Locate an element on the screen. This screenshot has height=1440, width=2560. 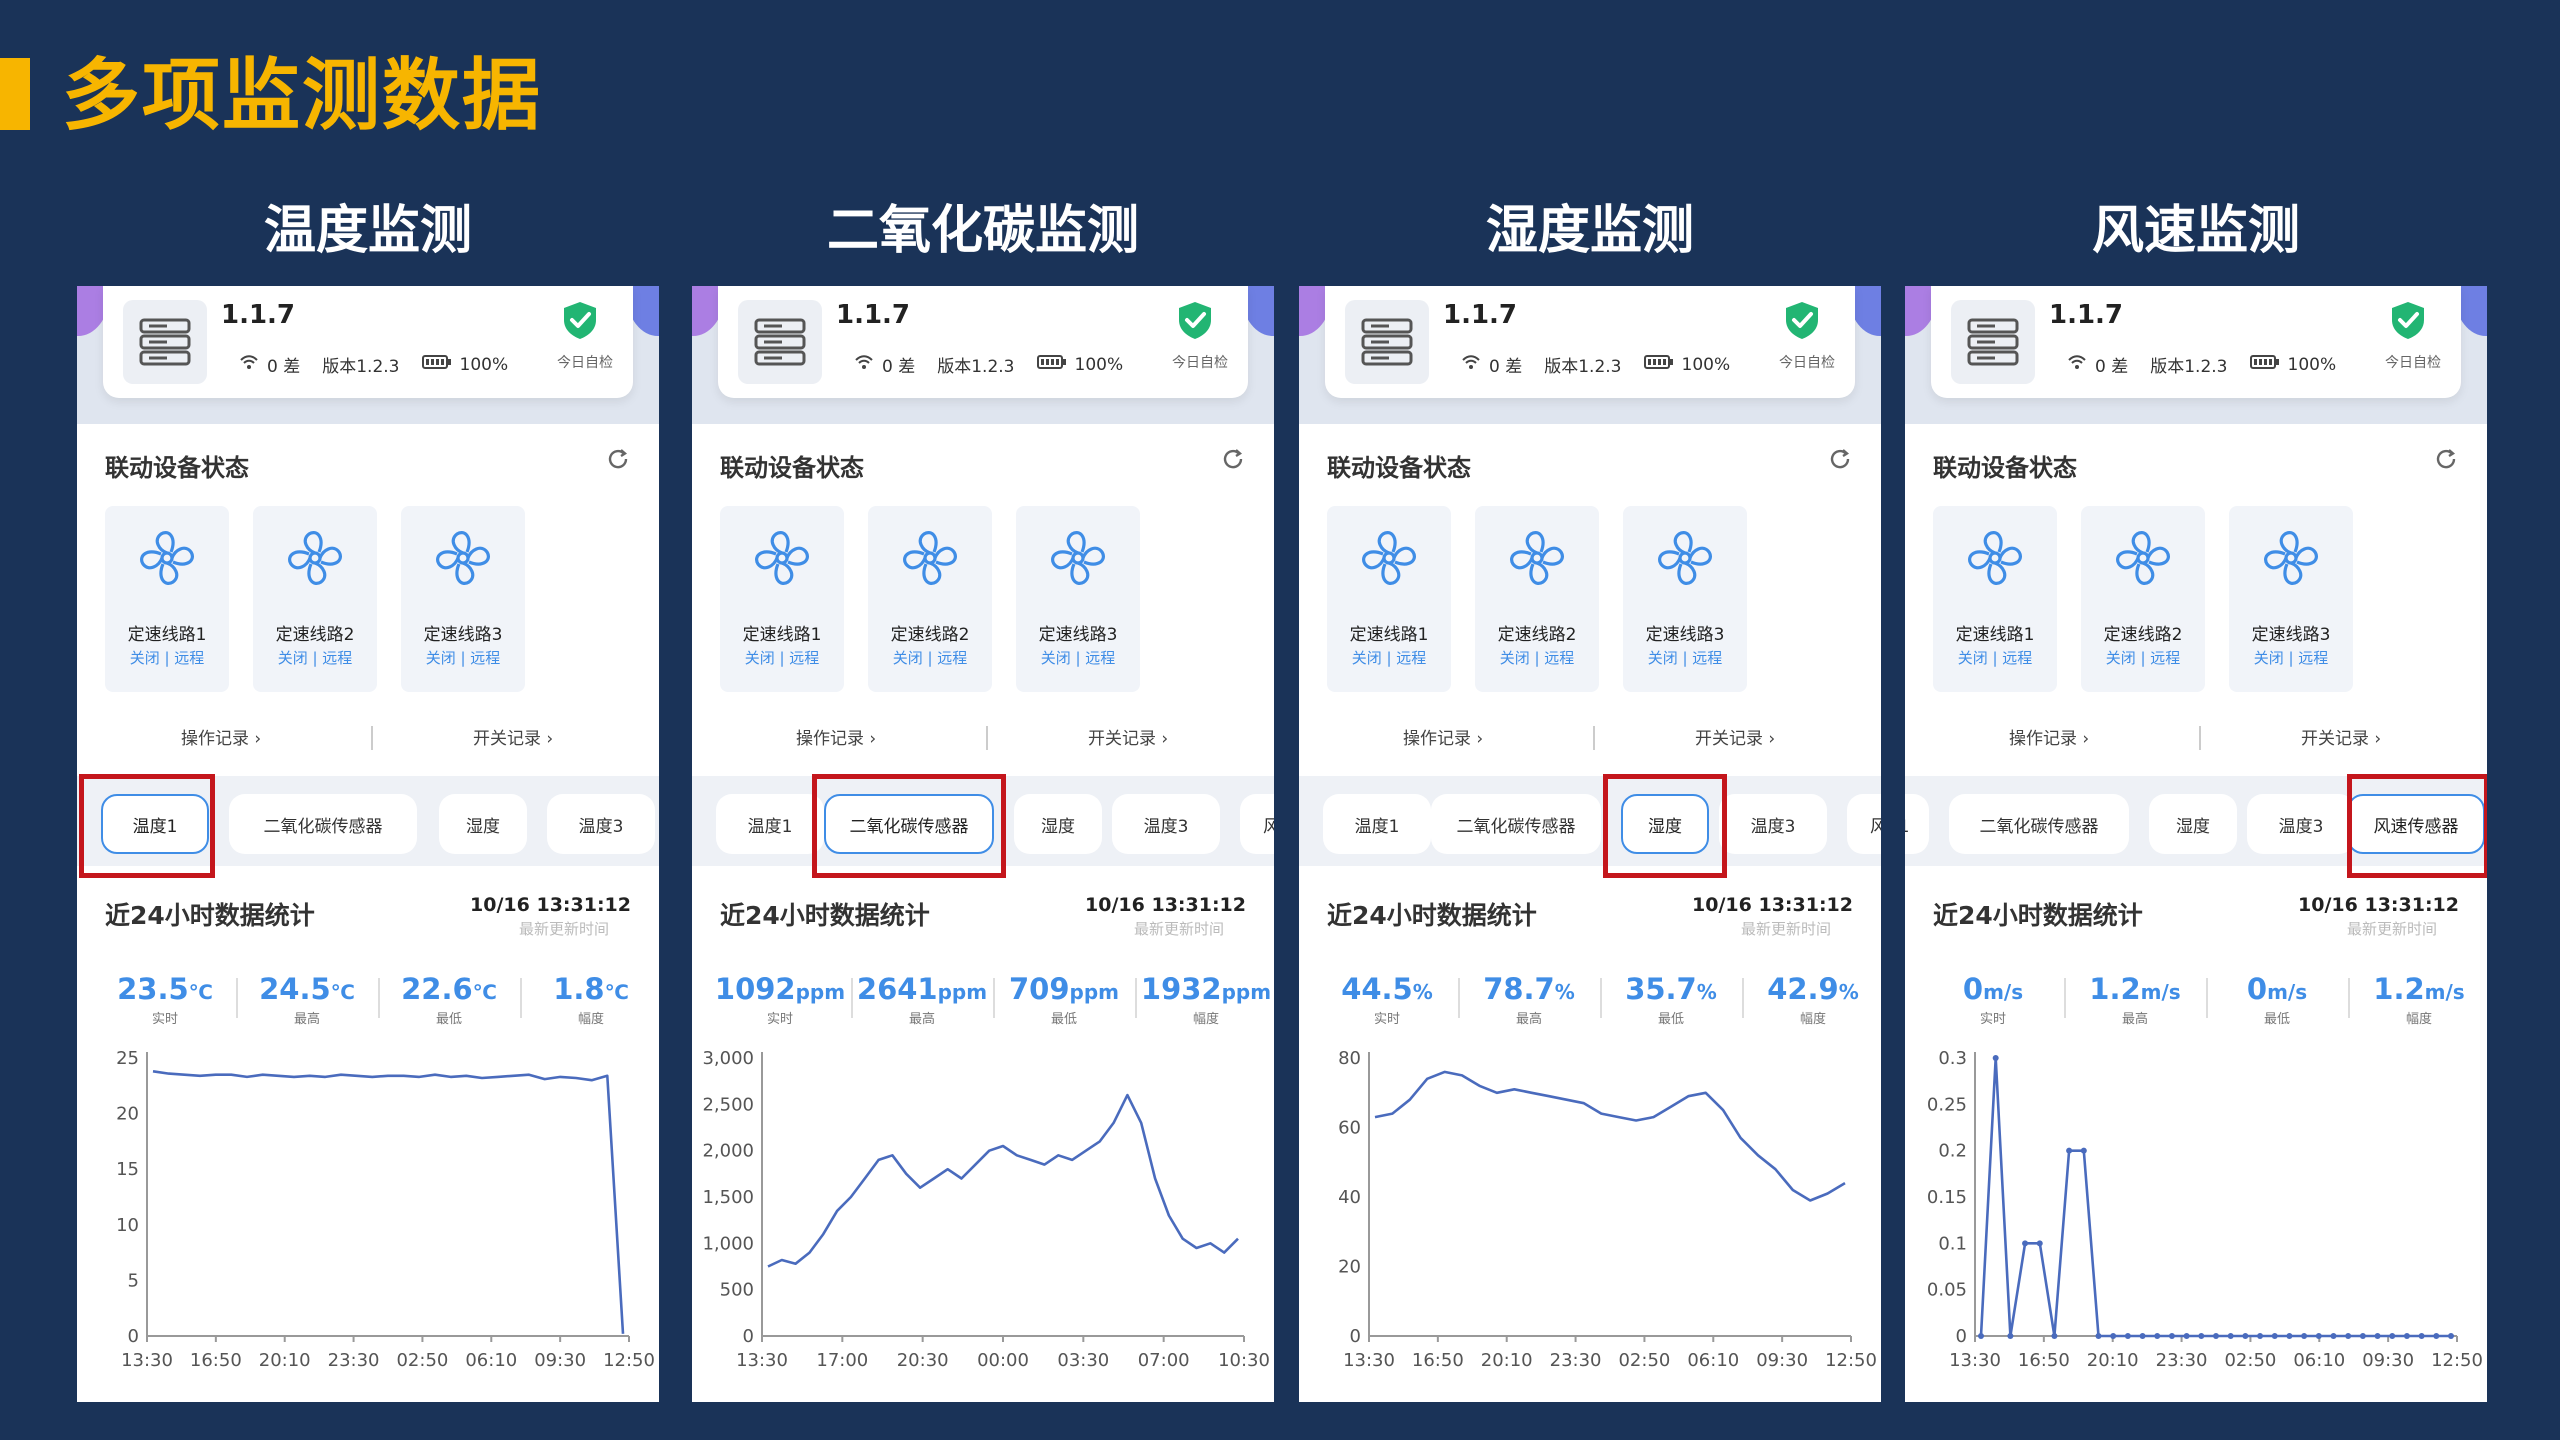
column-heading: 温度监测 is located at coordinates (367, 231).